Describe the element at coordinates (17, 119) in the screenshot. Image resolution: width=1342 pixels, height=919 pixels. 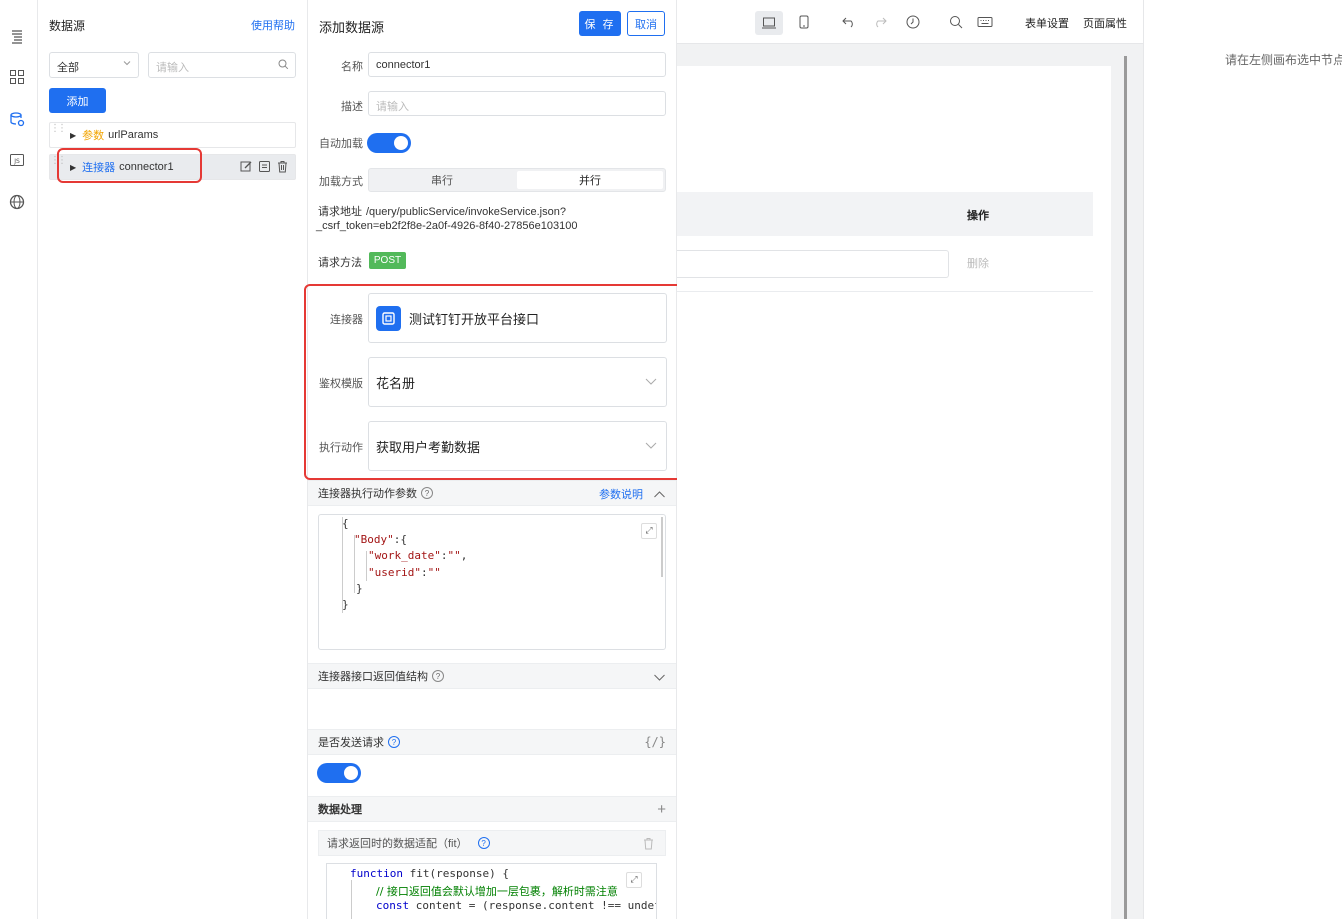
I see `datasource-icon` at that location.